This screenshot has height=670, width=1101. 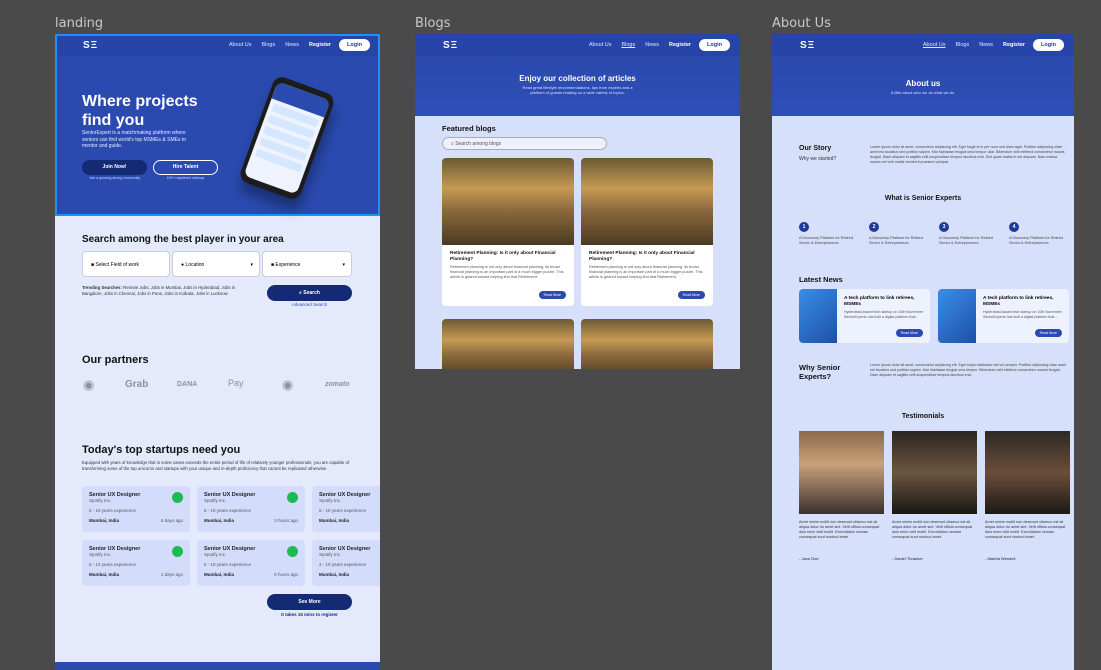 What do you see at coordinates (1014, 227) in the screenshot?
I see `step-number: 4` at bounding box center [1014, 227].